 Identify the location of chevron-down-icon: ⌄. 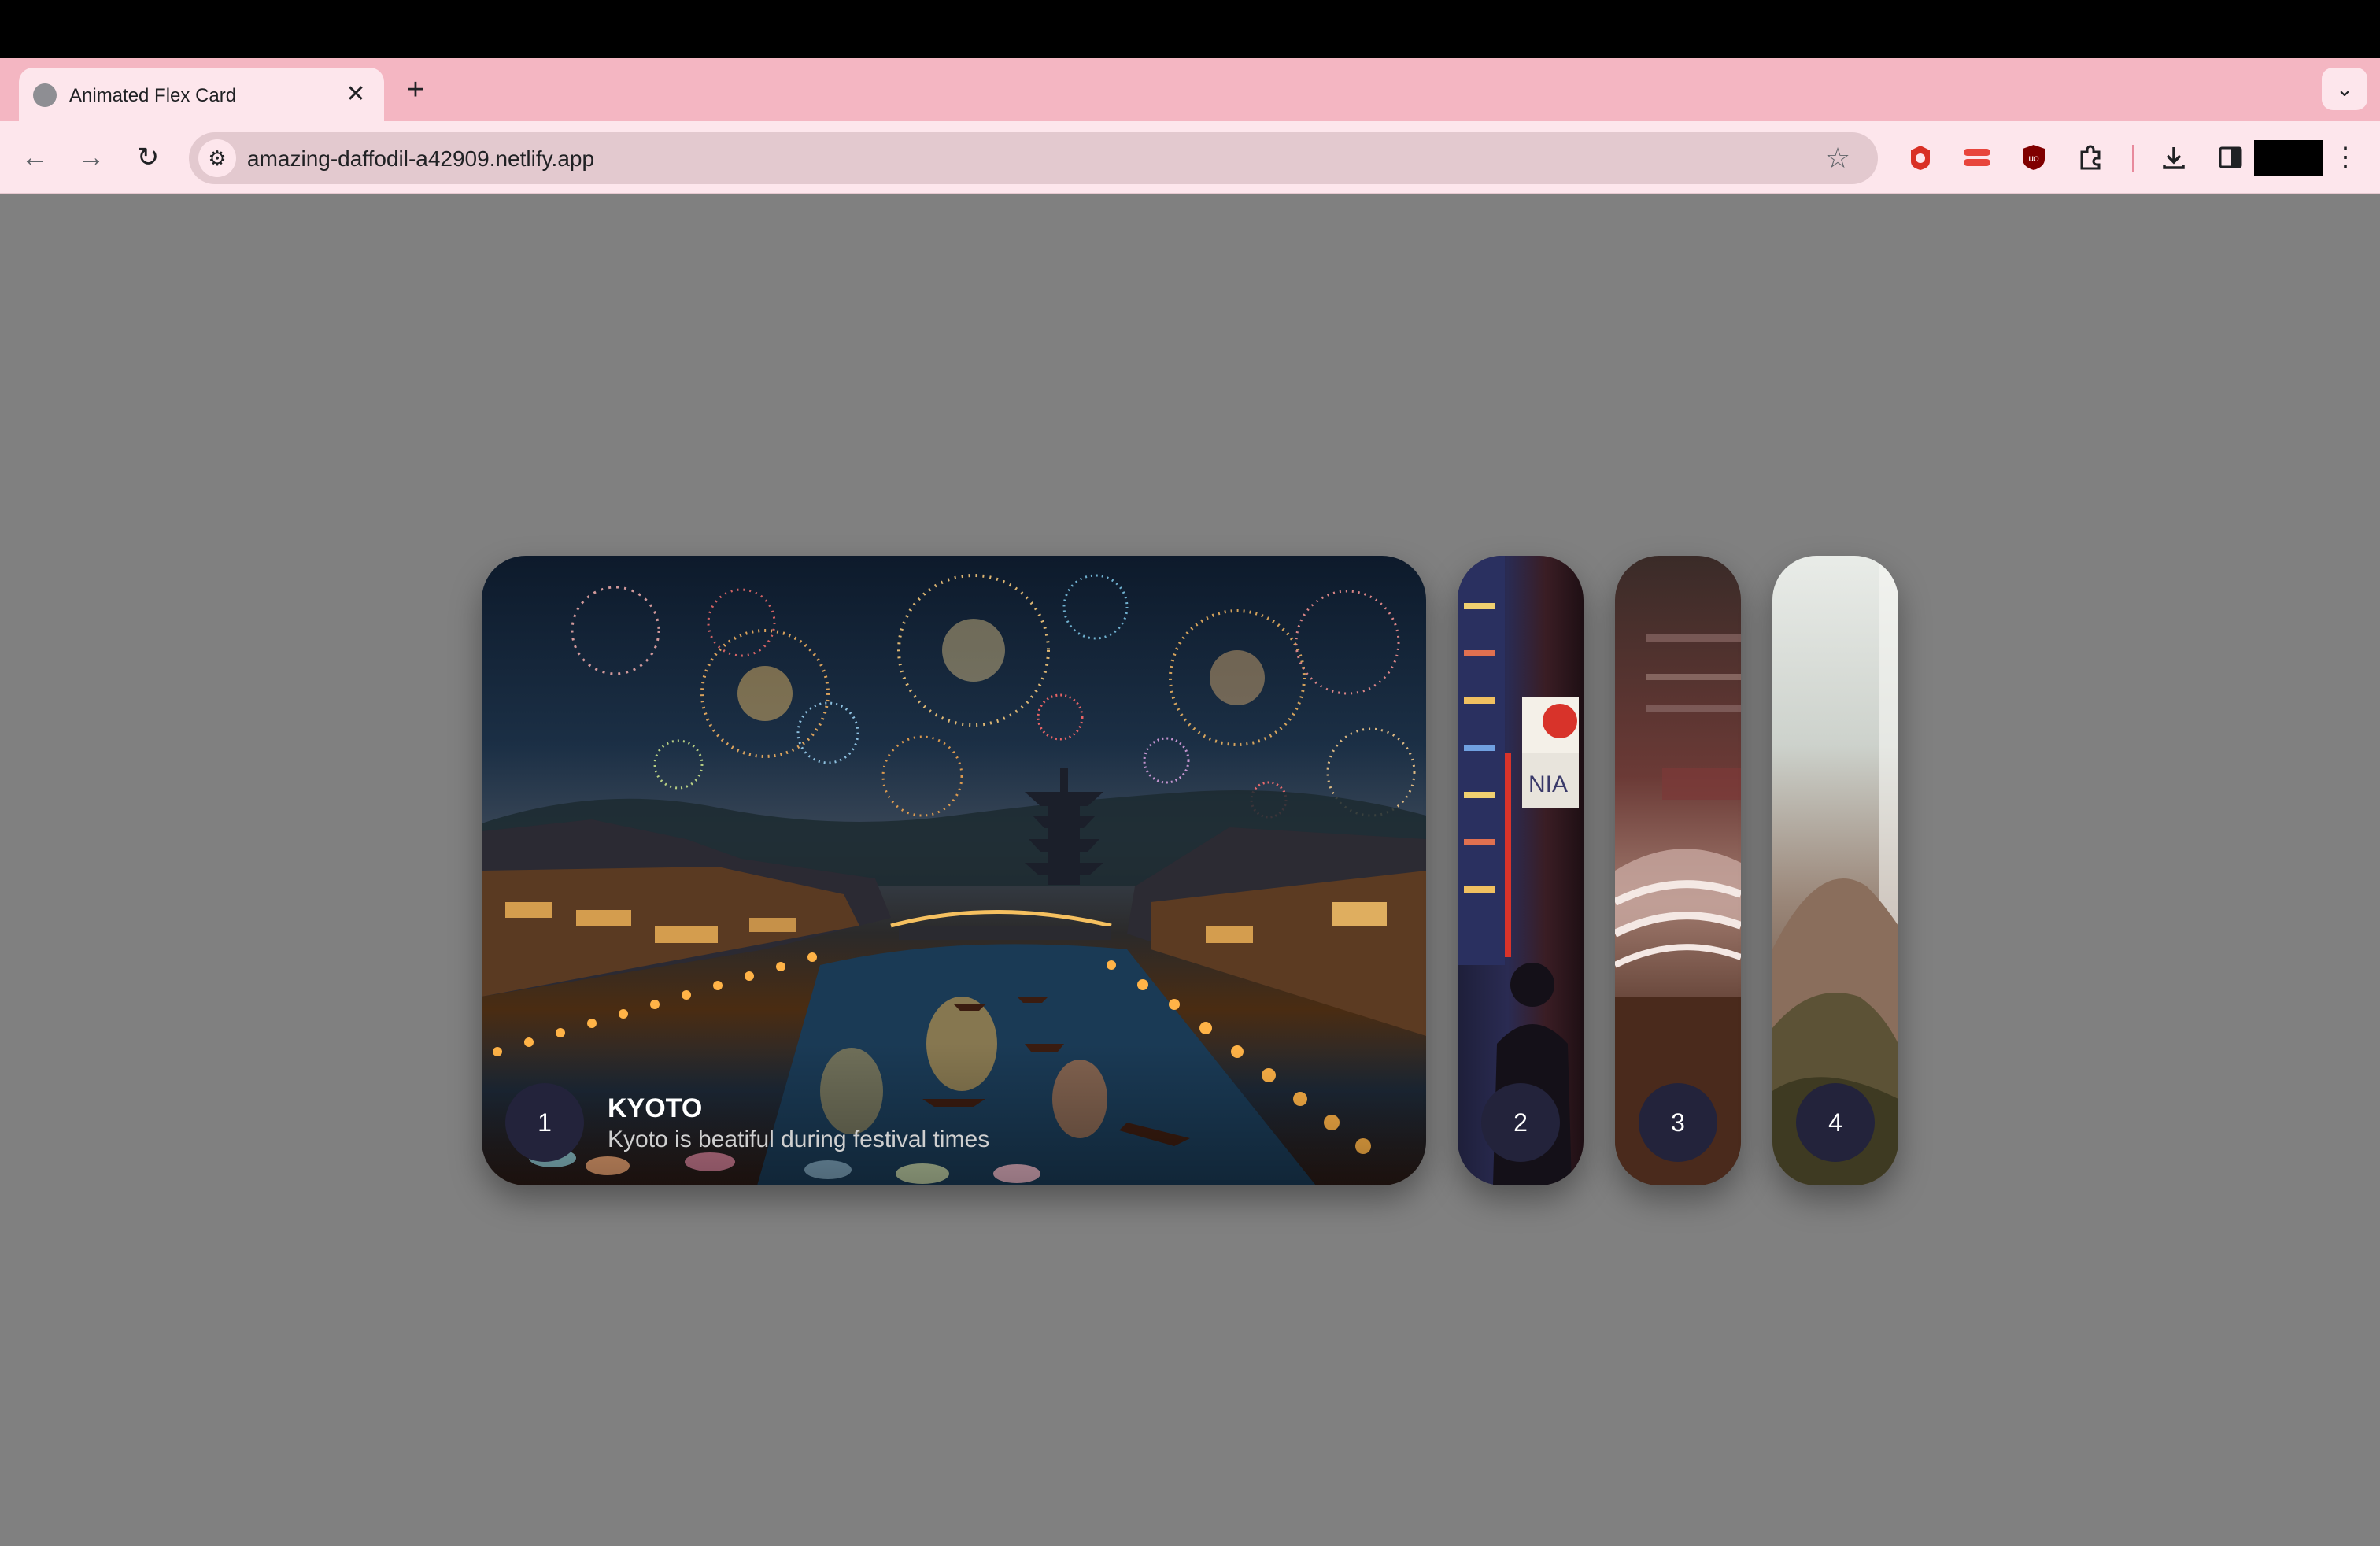
(2344, 89).